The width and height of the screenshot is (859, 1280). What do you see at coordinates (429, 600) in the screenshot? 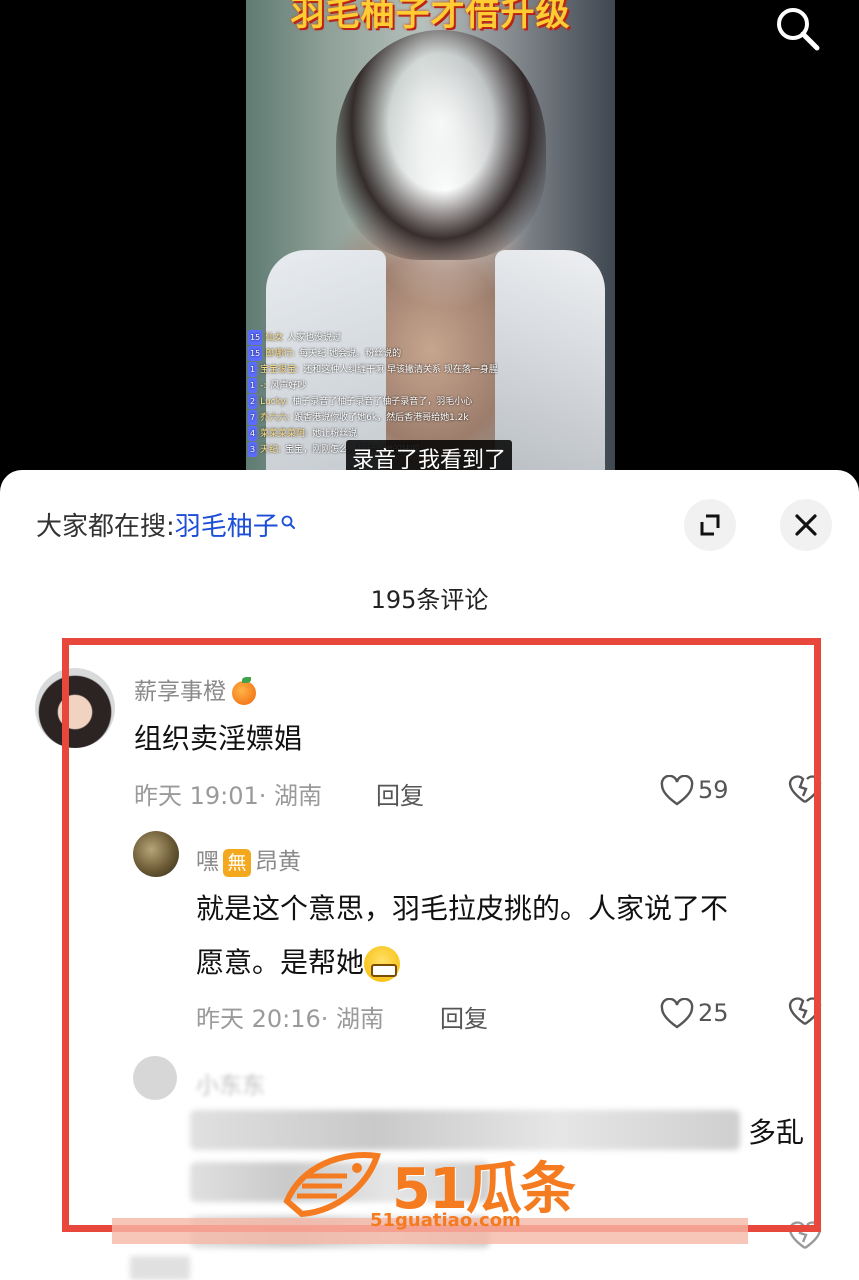
I see `comment-count: 195条评论` at bounding box center [429, 600].